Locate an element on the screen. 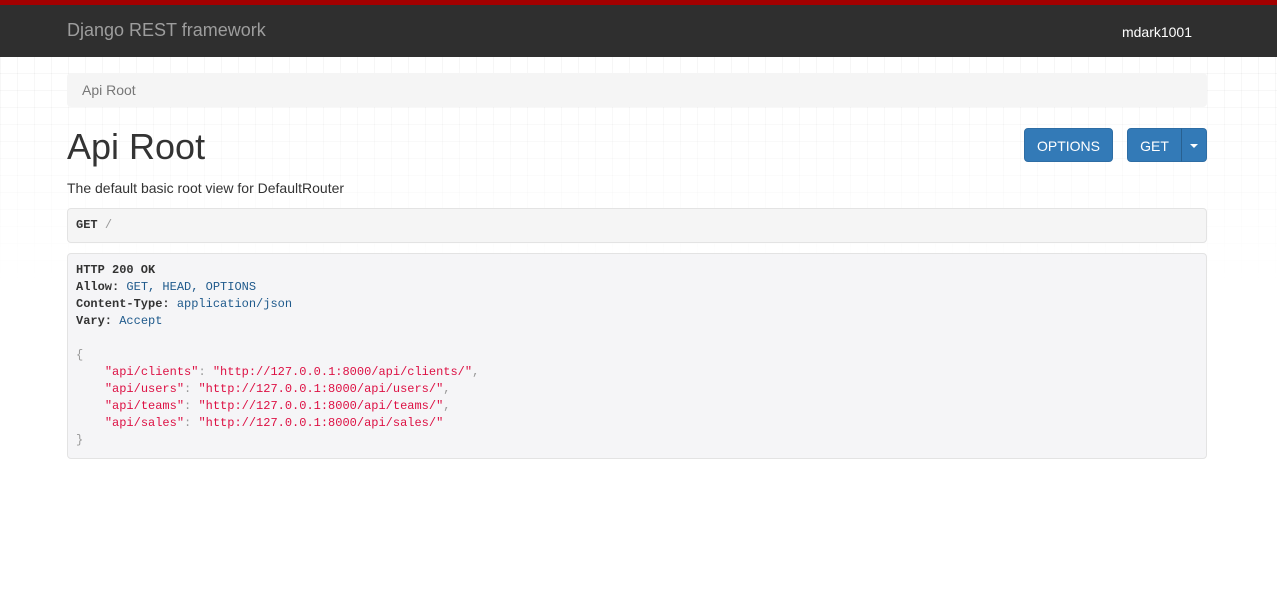 The width and height of the screenshot is (1277, 608). response-header-value: application/json is located at coordinates (234, 304).